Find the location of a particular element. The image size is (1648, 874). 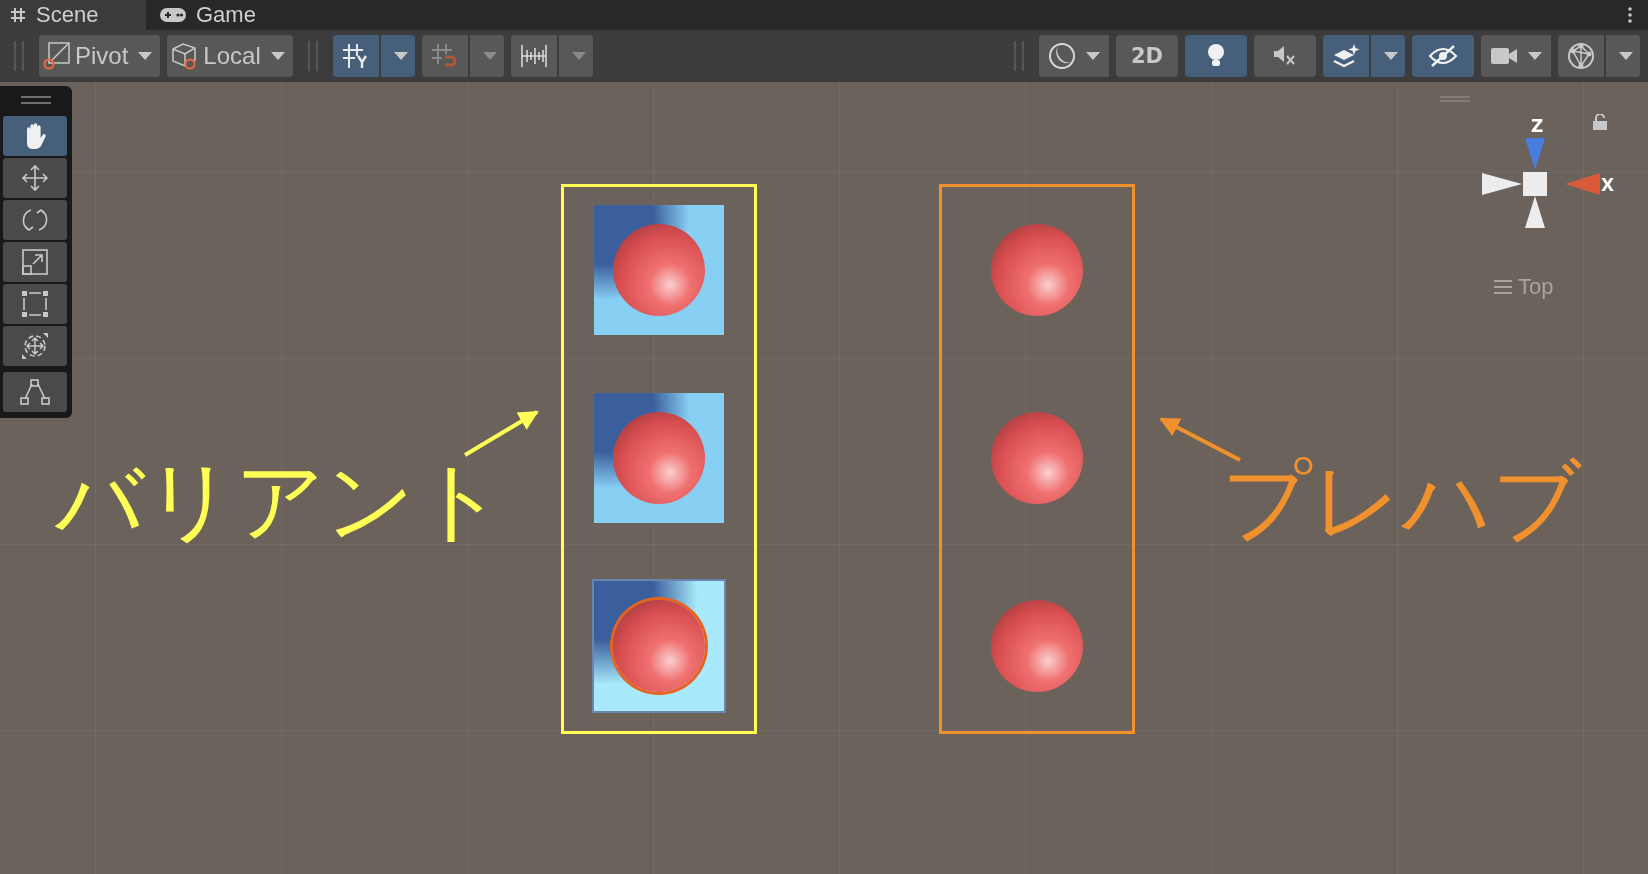

effects-toggle is located at coordinates (1346, 56).